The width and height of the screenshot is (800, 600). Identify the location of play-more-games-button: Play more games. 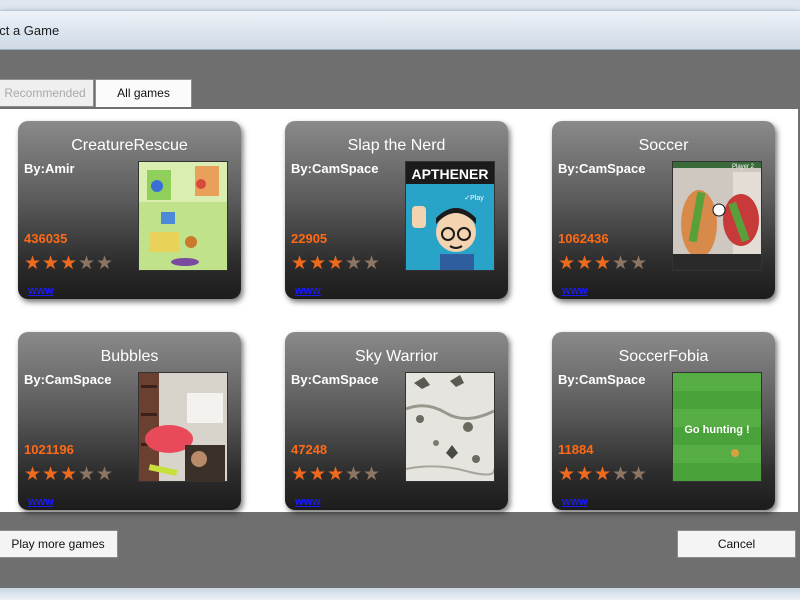
(59, 544).